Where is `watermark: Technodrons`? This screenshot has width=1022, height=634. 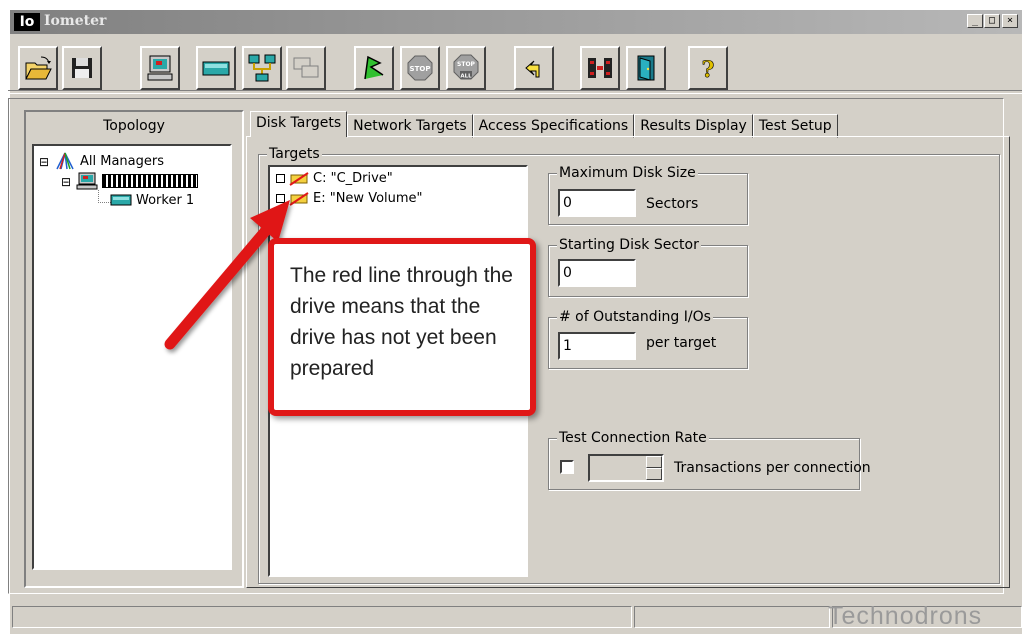
watermark: Technodrons is located at coordinates (905, 616).